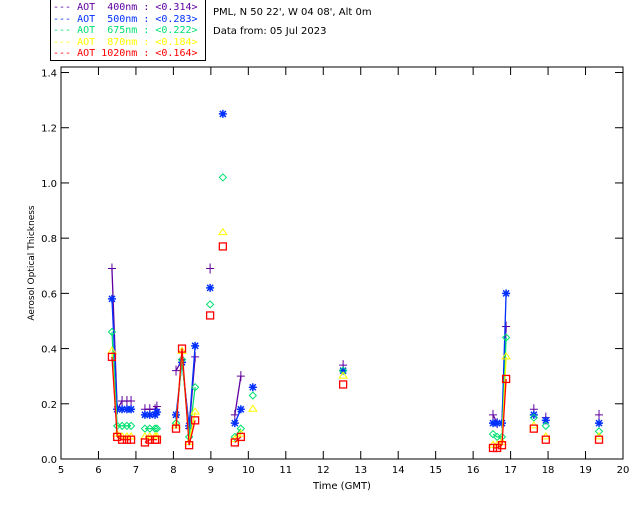  What do you see at coordinates (623, 470) in the screenshot?
I see `x-tick-label: 20` at bounding box center [623, 470].